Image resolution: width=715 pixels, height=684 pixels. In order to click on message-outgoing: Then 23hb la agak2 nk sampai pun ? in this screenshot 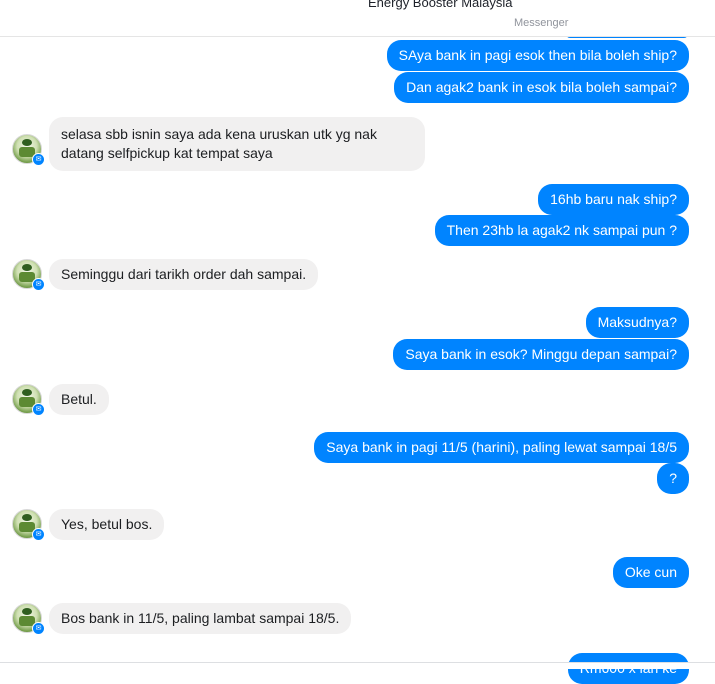, I will do `click(561, 230)`.